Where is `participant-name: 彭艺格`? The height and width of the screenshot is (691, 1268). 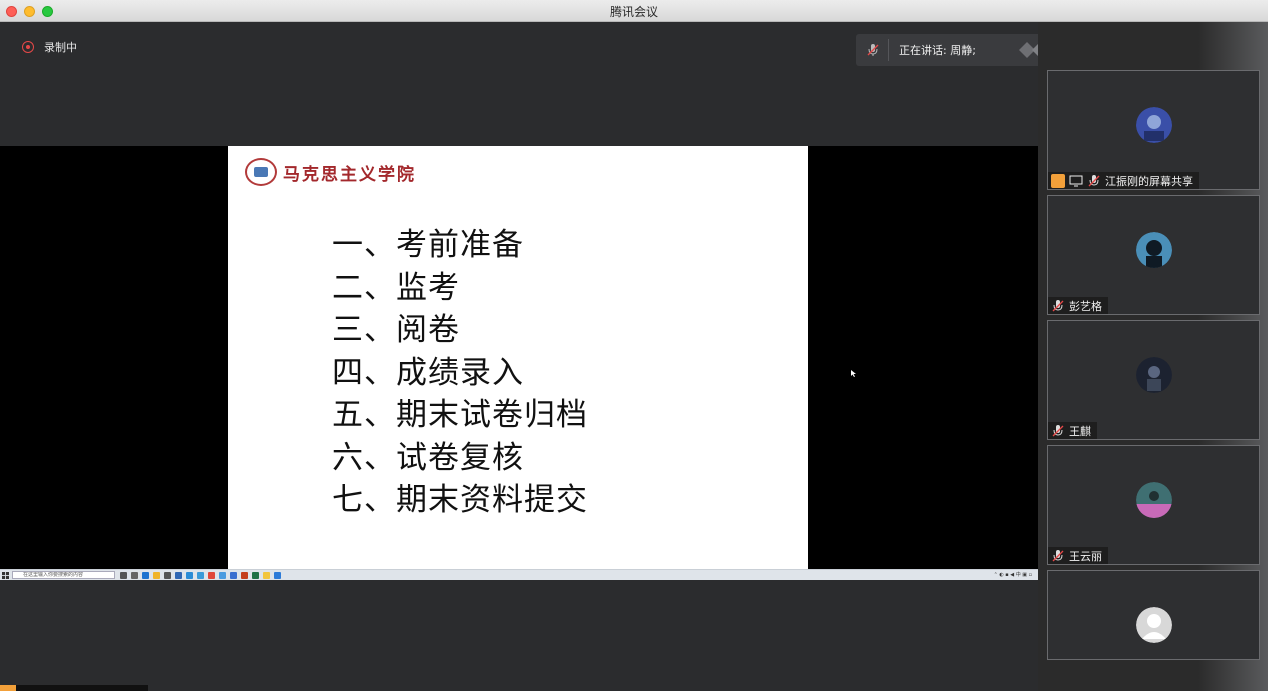 participant-name: 彭艺格 is located at coordinates (1085, 306).